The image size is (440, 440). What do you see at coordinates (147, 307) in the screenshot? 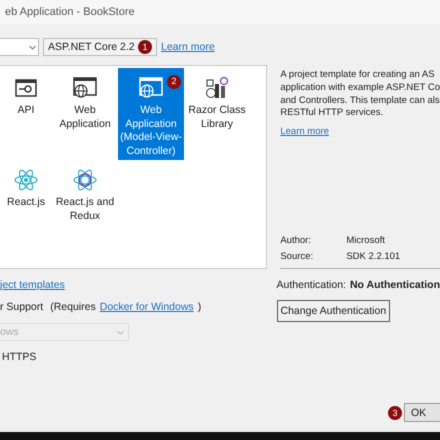
I see `docker-link: Docker for Windows` at bounding box center [147, 307].